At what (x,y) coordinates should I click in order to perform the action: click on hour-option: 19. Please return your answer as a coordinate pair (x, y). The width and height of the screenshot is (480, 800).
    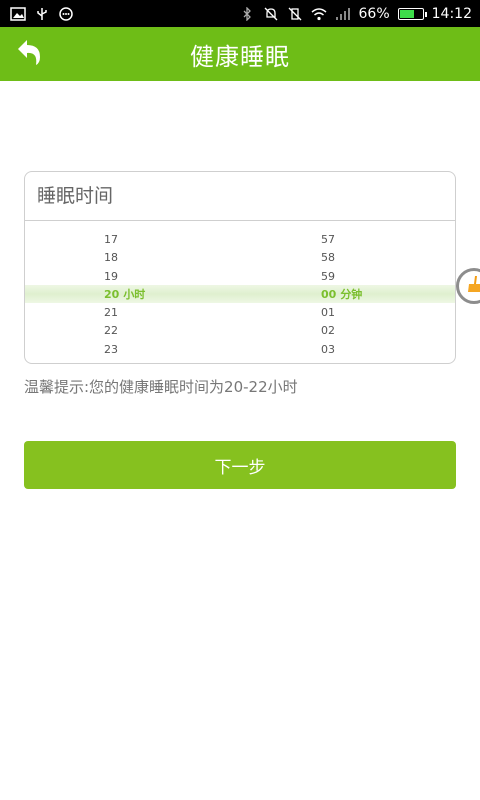
    Looking at the image, I should click on (124, 277).